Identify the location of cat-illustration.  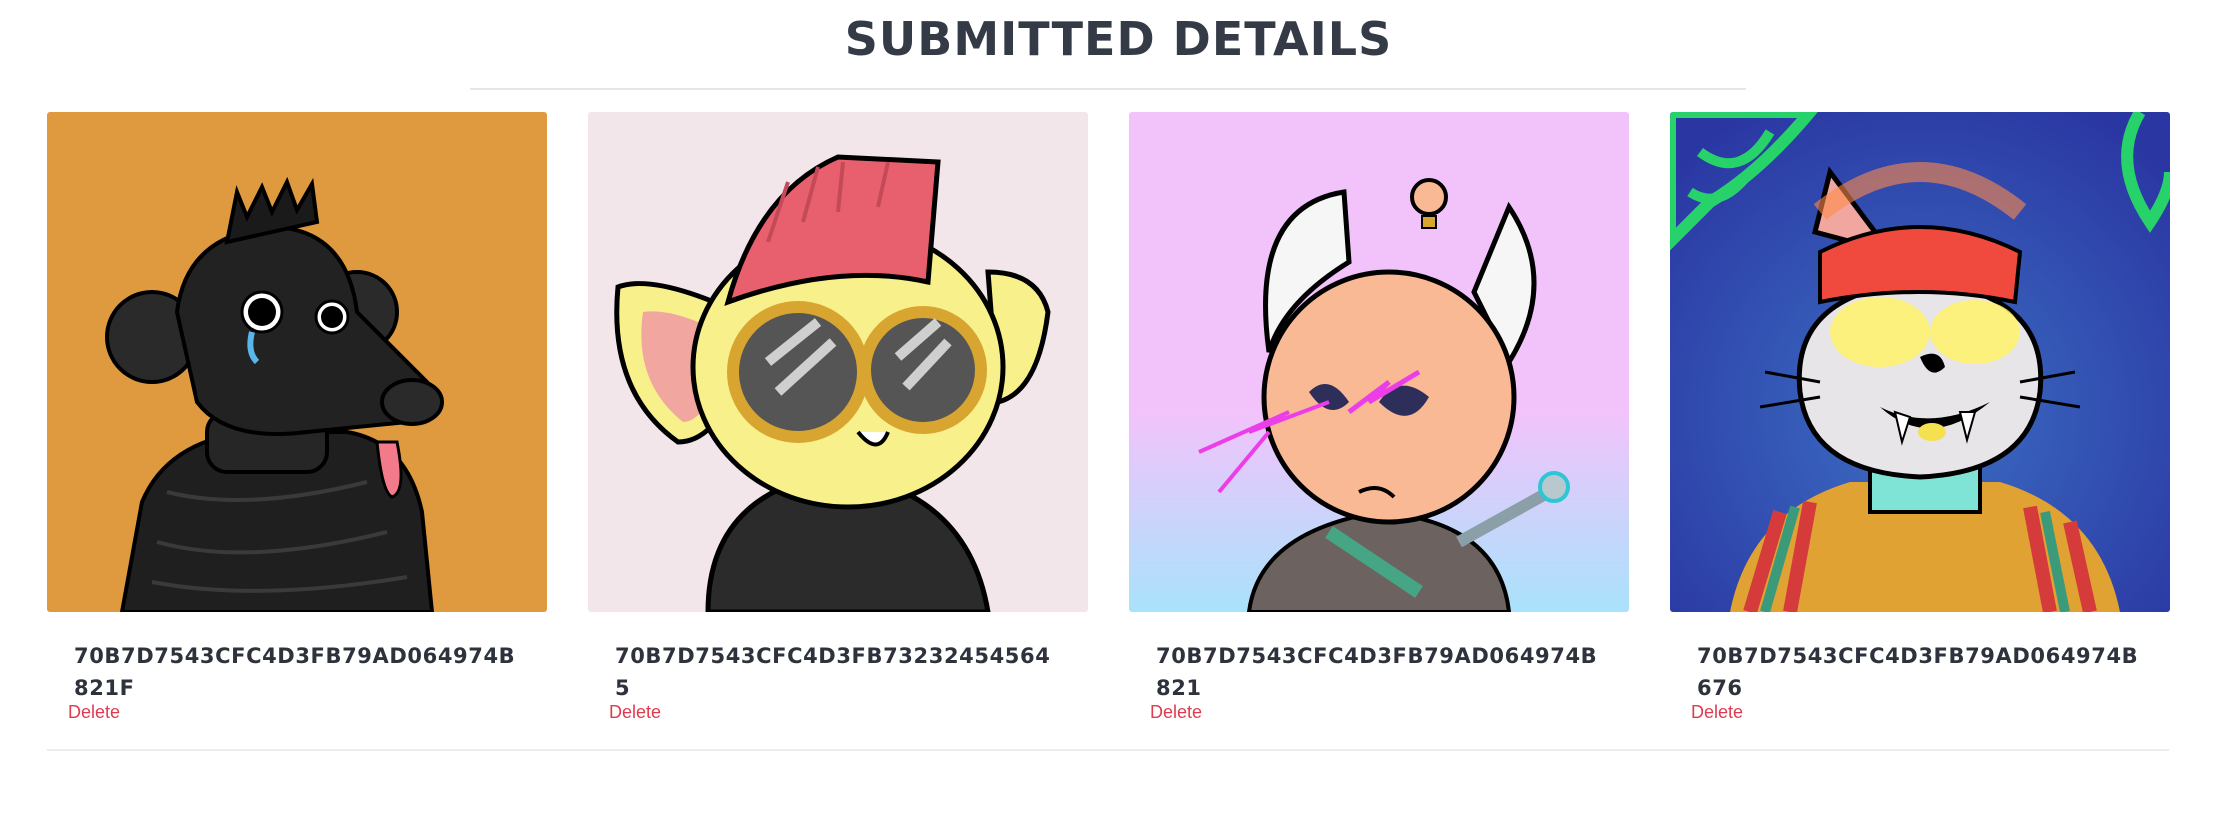
(1920, 362).